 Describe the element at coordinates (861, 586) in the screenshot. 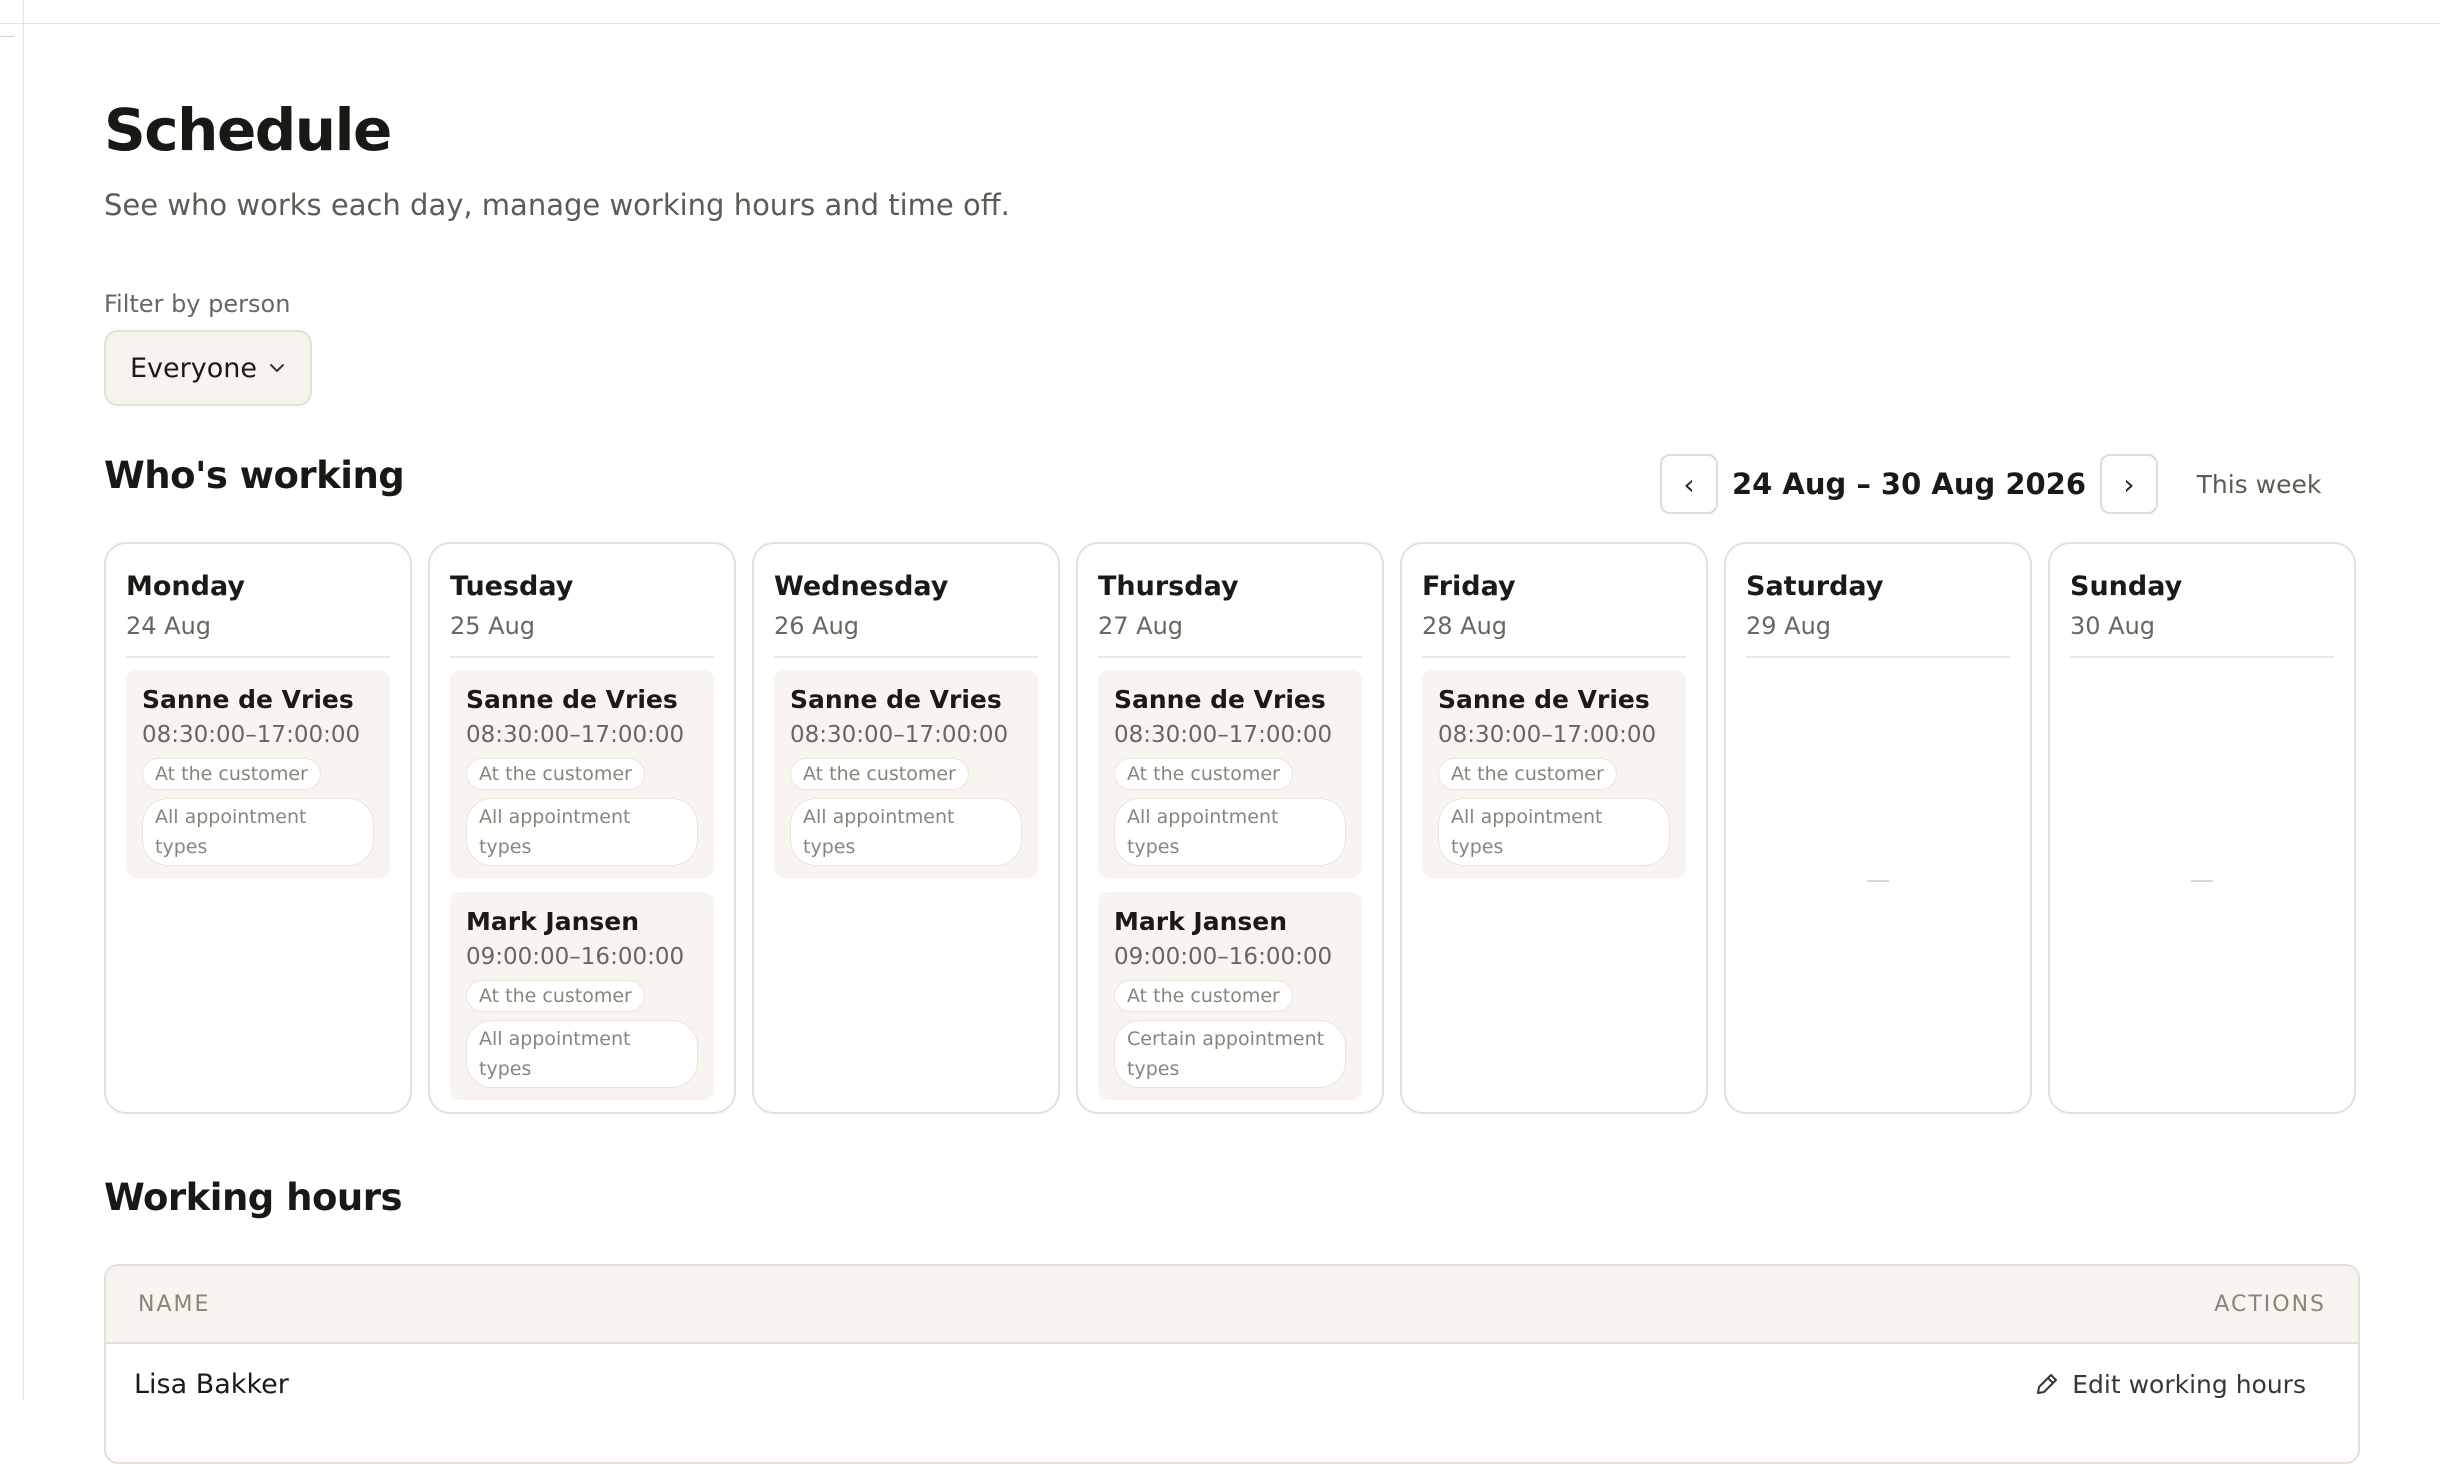

I see `day-name: Wednesday` at that location.